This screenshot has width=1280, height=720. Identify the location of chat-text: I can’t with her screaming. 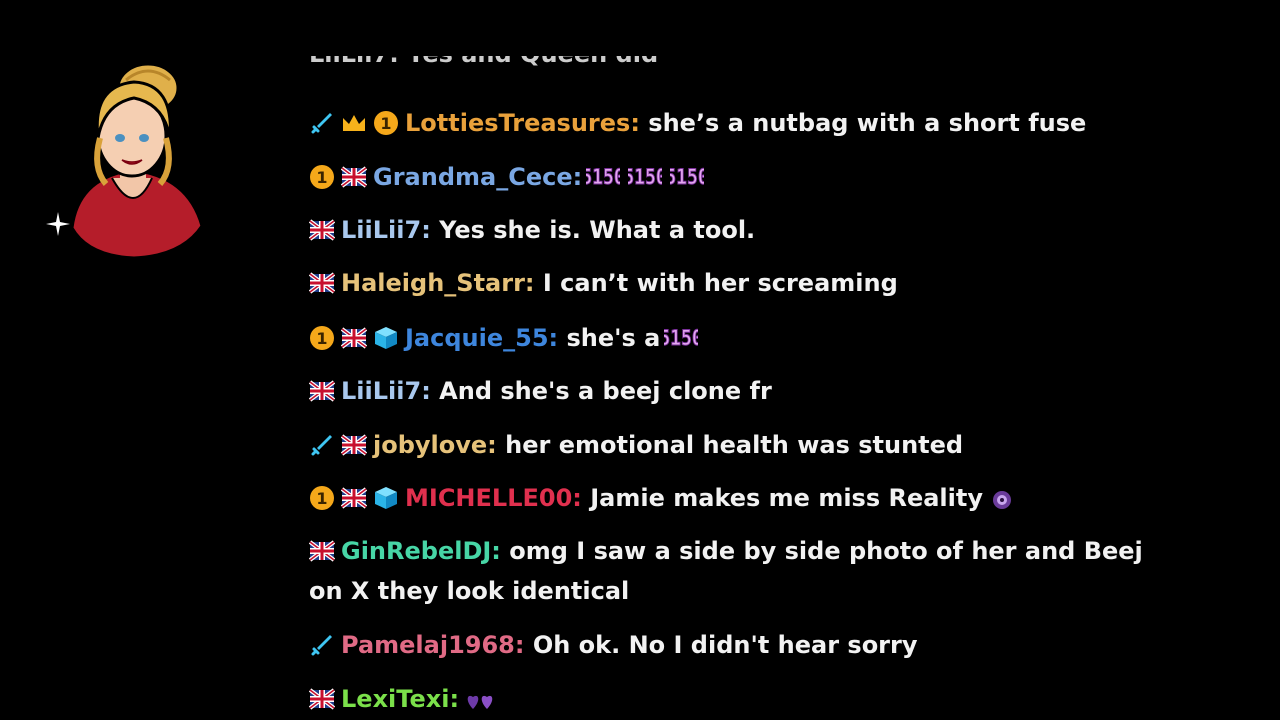
(716, 283).